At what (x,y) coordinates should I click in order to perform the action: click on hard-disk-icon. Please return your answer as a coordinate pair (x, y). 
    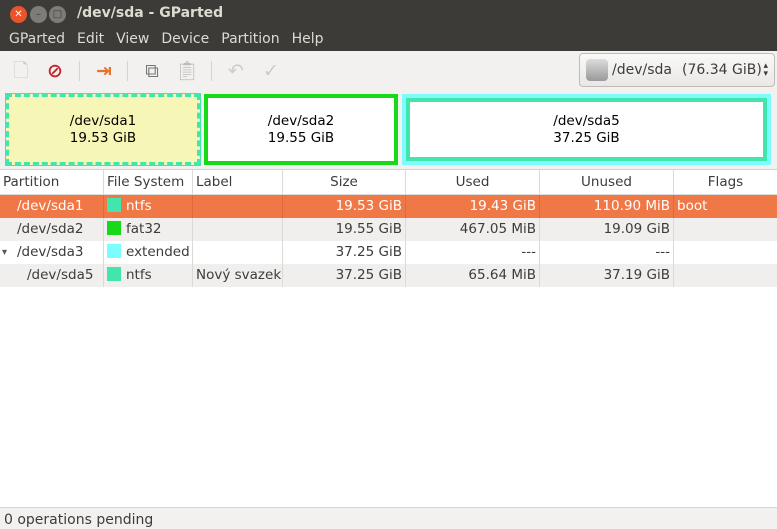
    Looking at the image, I should click on (597, 70).